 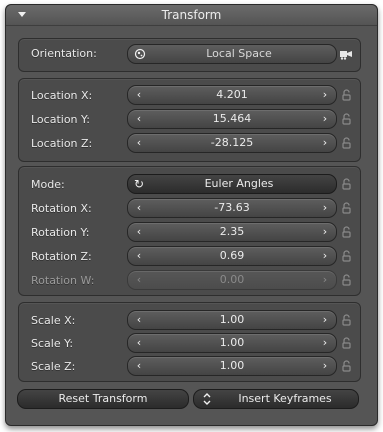 I want to click on scale-x-value: 1.00, so click(x=232, y=319).